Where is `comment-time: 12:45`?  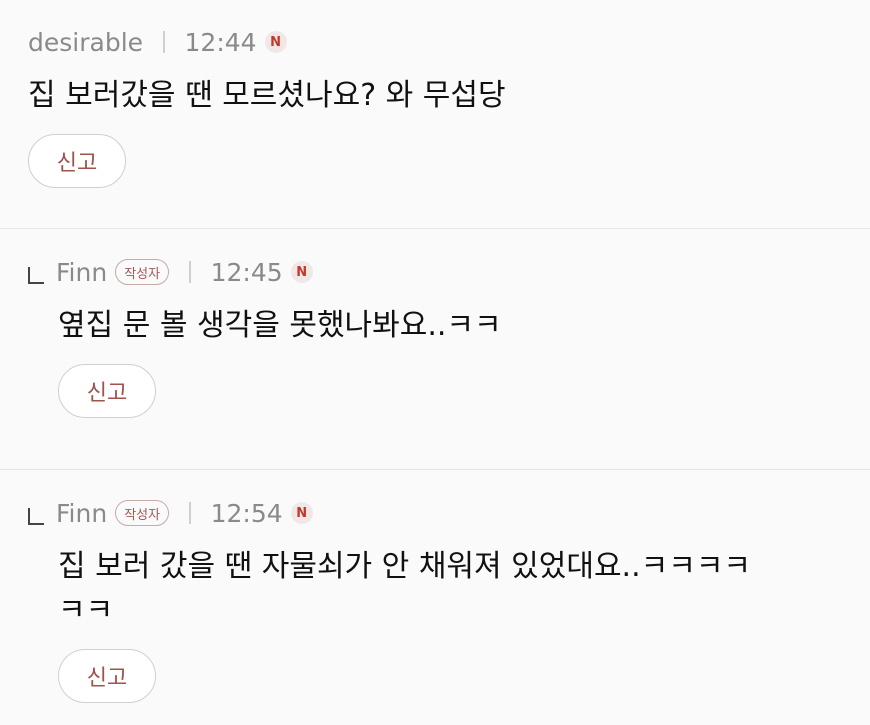 comment-time: 12:45 is located at coordinates (246, 272).